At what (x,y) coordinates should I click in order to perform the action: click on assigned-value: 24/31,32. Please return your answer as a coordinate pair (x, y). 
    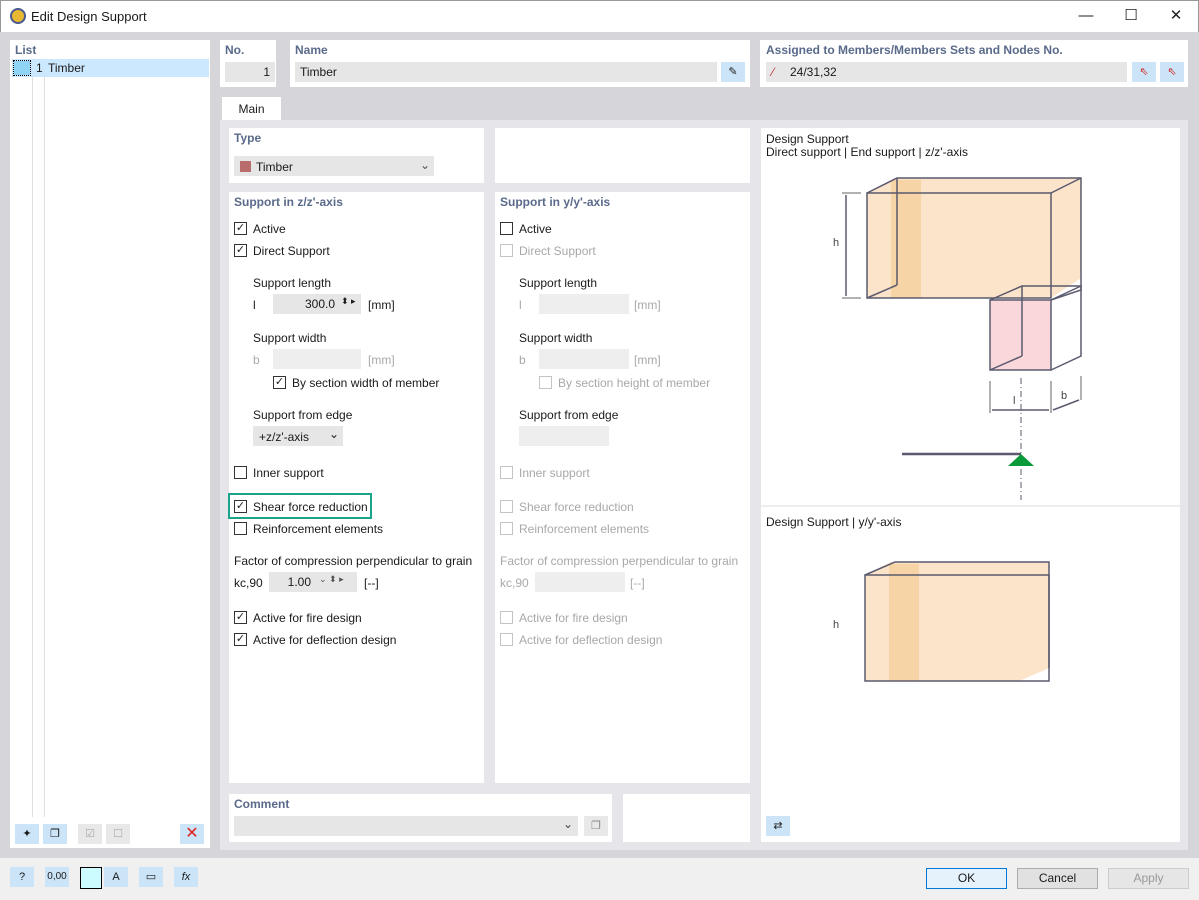
    Looking at the image, I should click on (813, 72).